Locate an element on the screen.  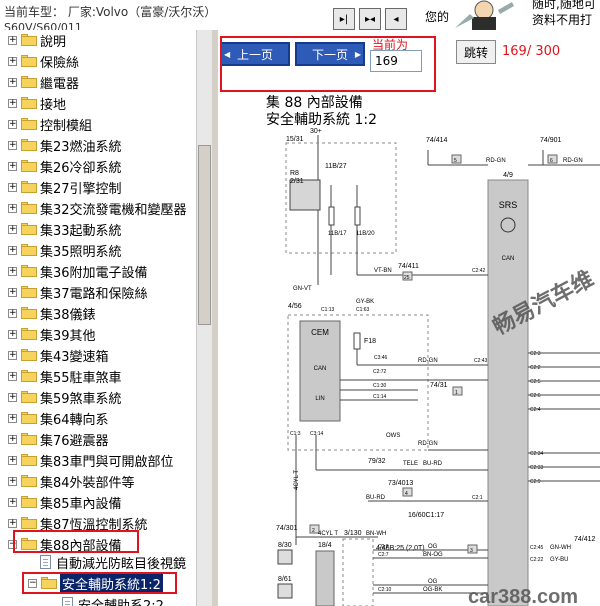
tree-item-6: + 集26冷卻系統 is located at coordinates (65, 166).